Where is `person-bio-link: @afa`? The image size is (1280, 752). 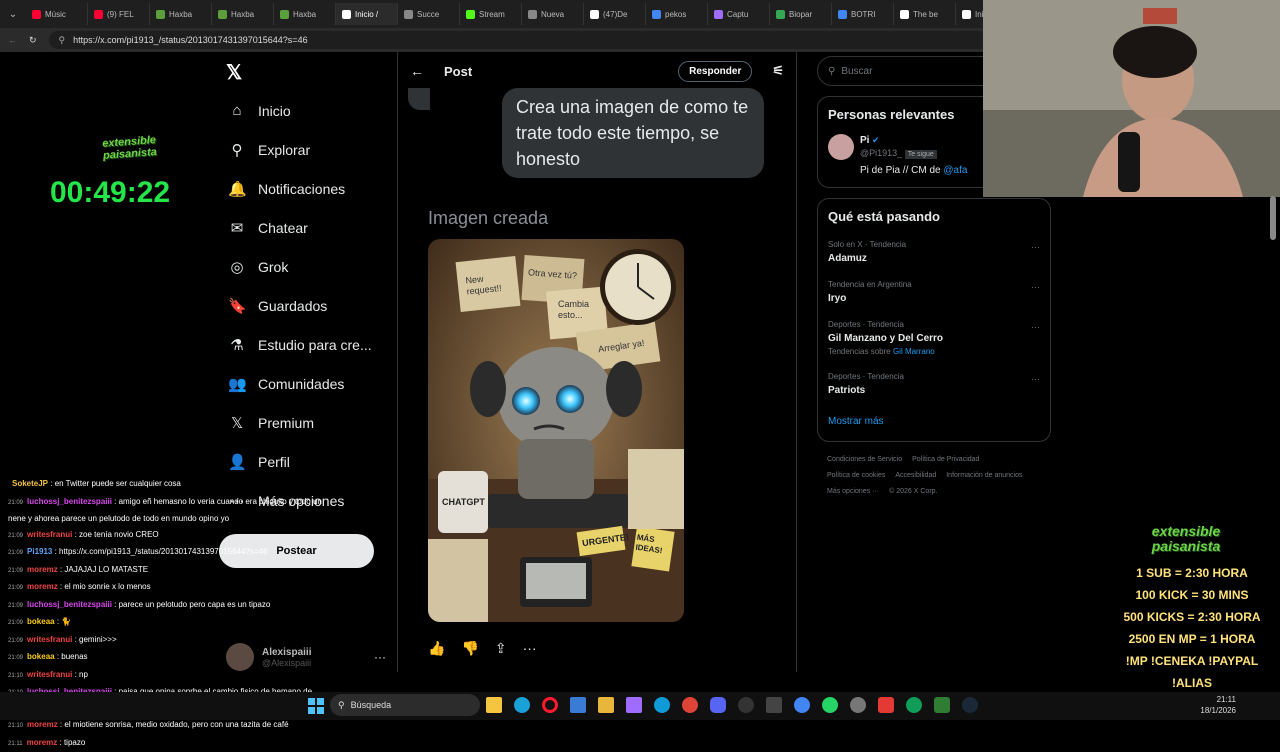 person-bio-link: @afa is located at coordinates (955, 170).